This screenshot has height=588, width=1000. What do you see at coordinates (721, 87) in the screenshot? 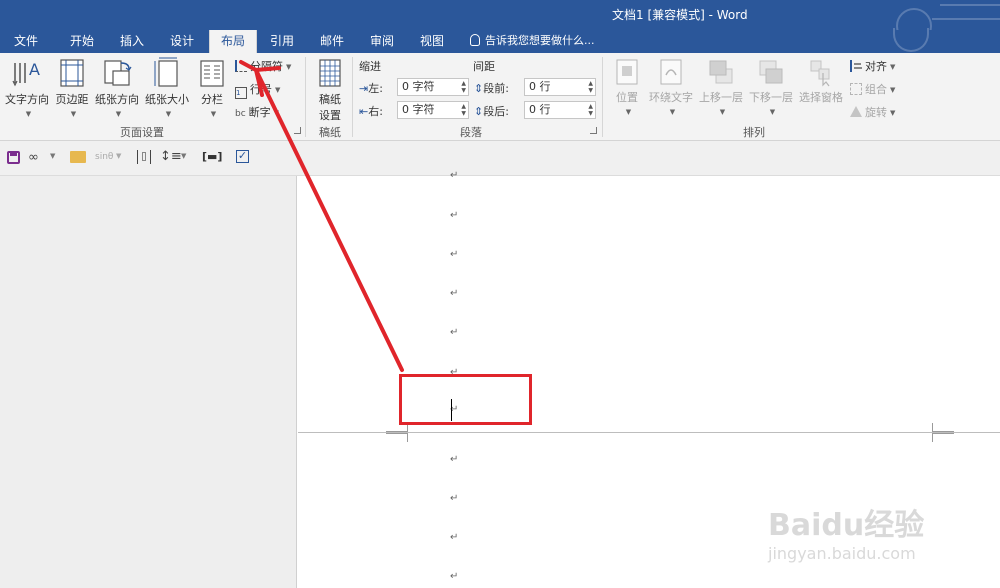
I see `bring-forward-button: 上移一层 ▼` at bounding box center [721, 87].